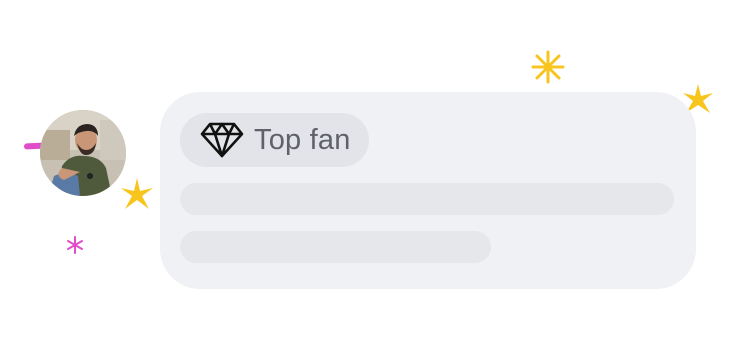  I want to click on avatar, so click(83, 153).